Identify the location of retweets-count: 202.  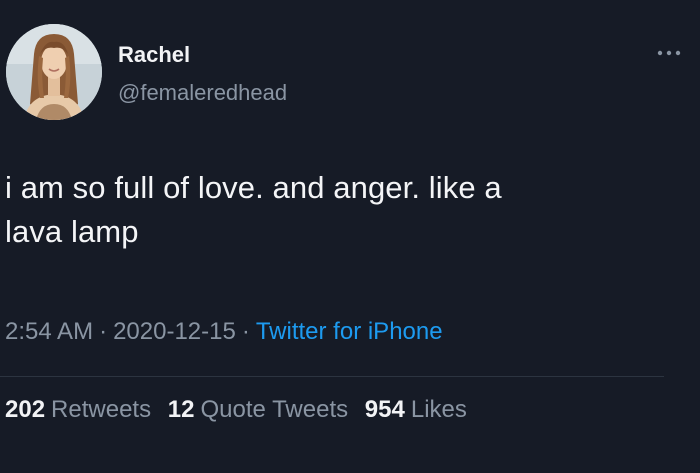
(25, 409).